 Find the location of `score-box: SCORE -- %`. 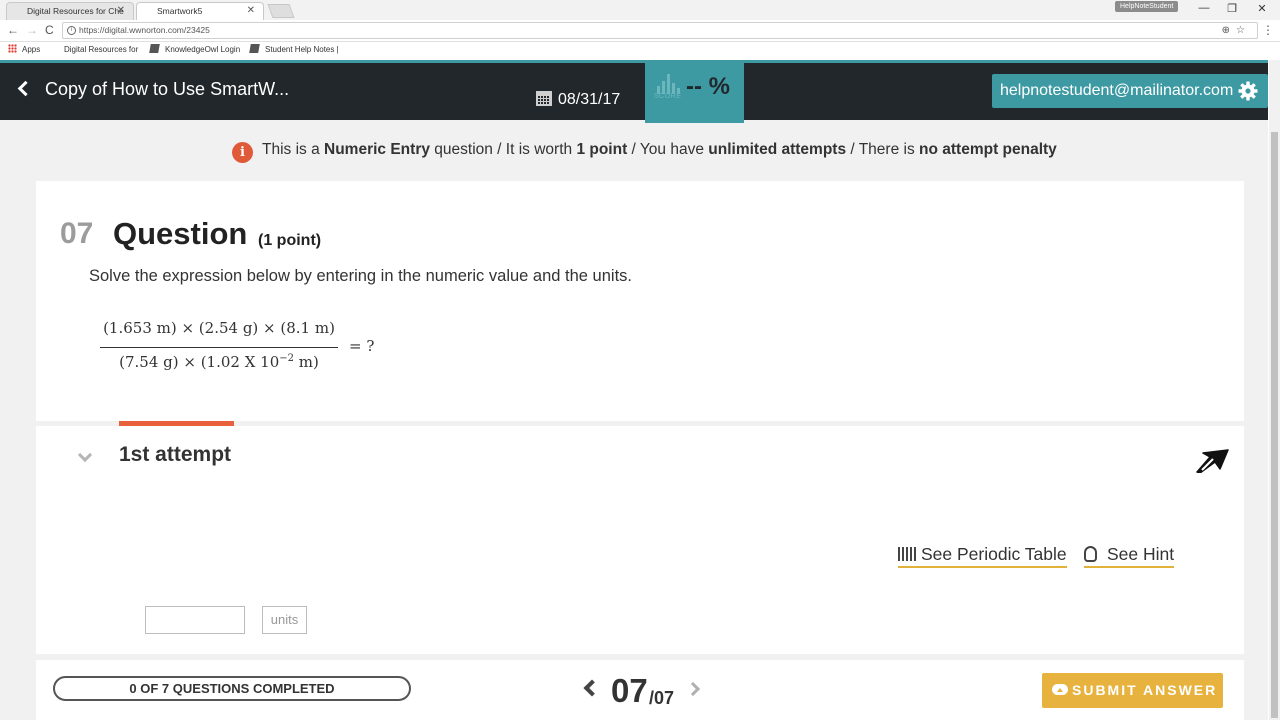

score-box: SCORE -- % is located at coordinates (694, 91).